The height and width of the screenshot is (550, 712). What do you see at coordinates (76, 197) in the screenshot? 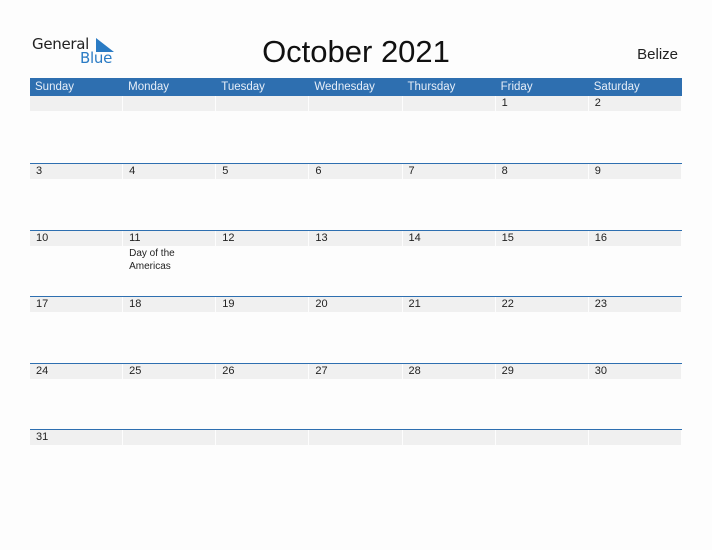
I see `day-cell: 3` at bounding box center [76, 197].